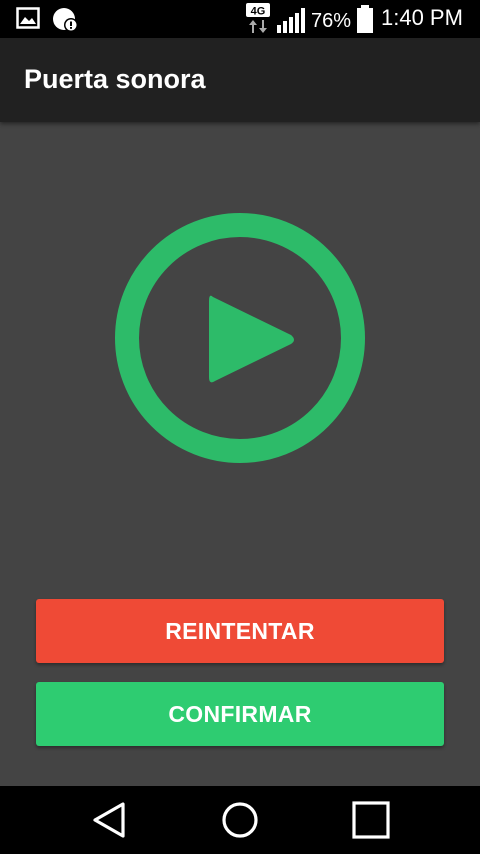 This screenshot has height=854, width=480. What do you see at coordinates (240, 80) in the screenshot?
I see `app-bar: Puerta sonora` at bounding box center [240, 80].